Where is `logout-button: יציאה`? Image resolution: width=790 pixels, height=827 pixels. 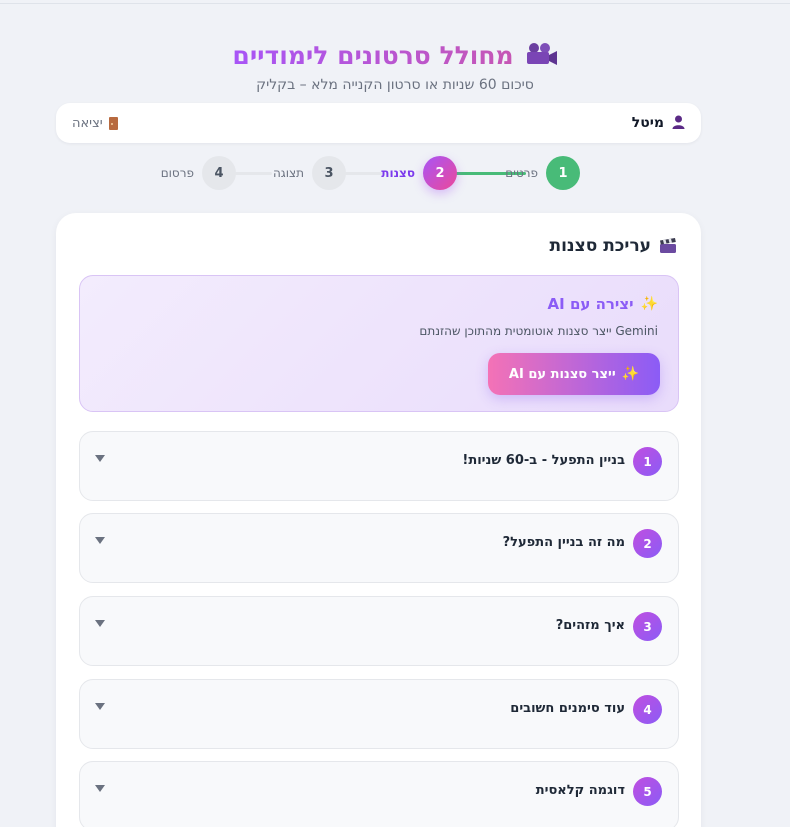
logout-button: יציאה is located at coordinates (95, 123).